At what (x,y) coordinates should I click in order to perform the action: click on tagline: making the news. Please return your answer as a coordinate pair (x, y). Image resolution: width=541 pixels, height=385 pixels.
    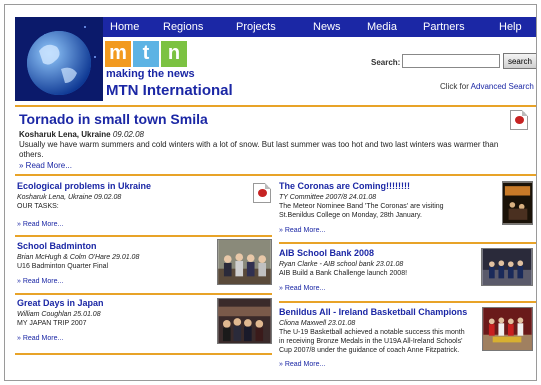
    Looking at the image, I should click on (150, 74).